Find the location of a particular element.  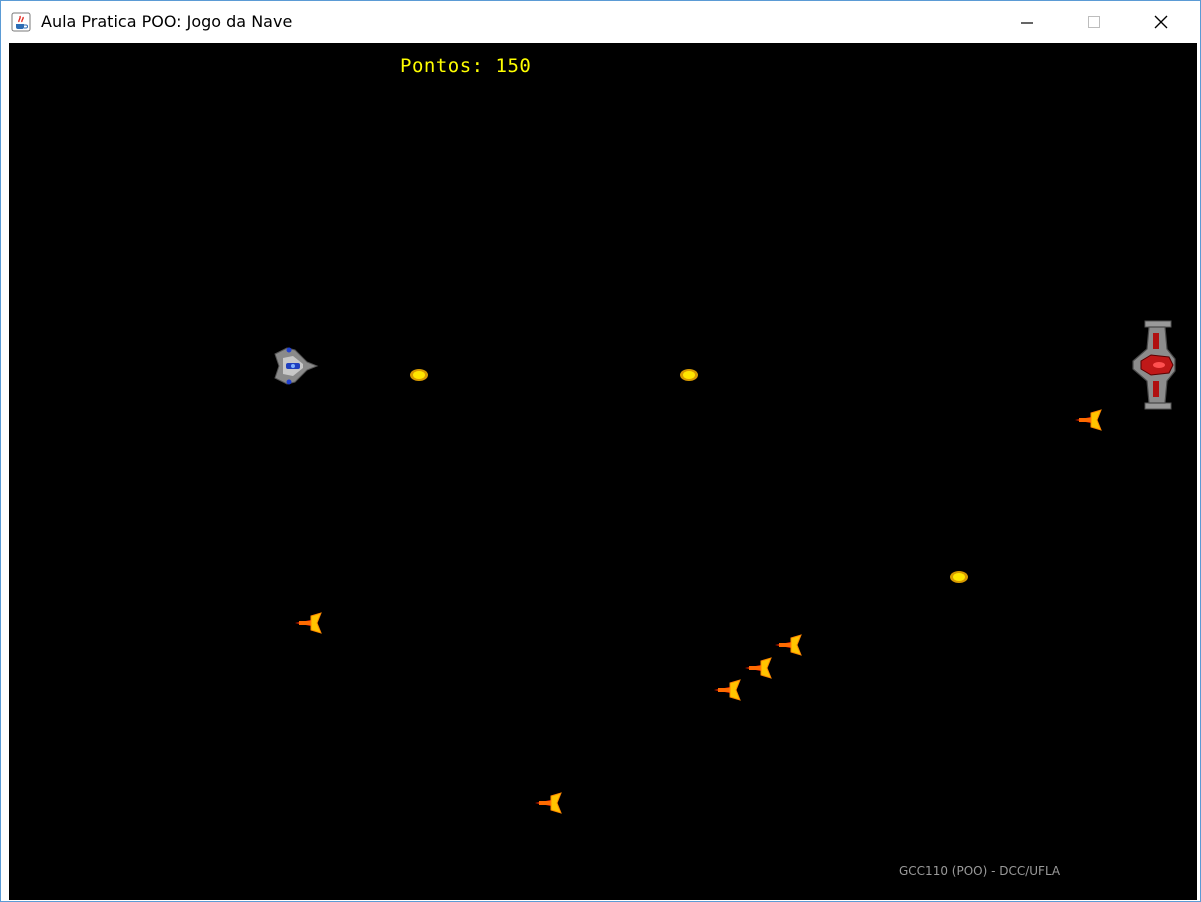

course-credit: GCC110 (POO) - DCC/UFLA is located at coordinates (980, 871).